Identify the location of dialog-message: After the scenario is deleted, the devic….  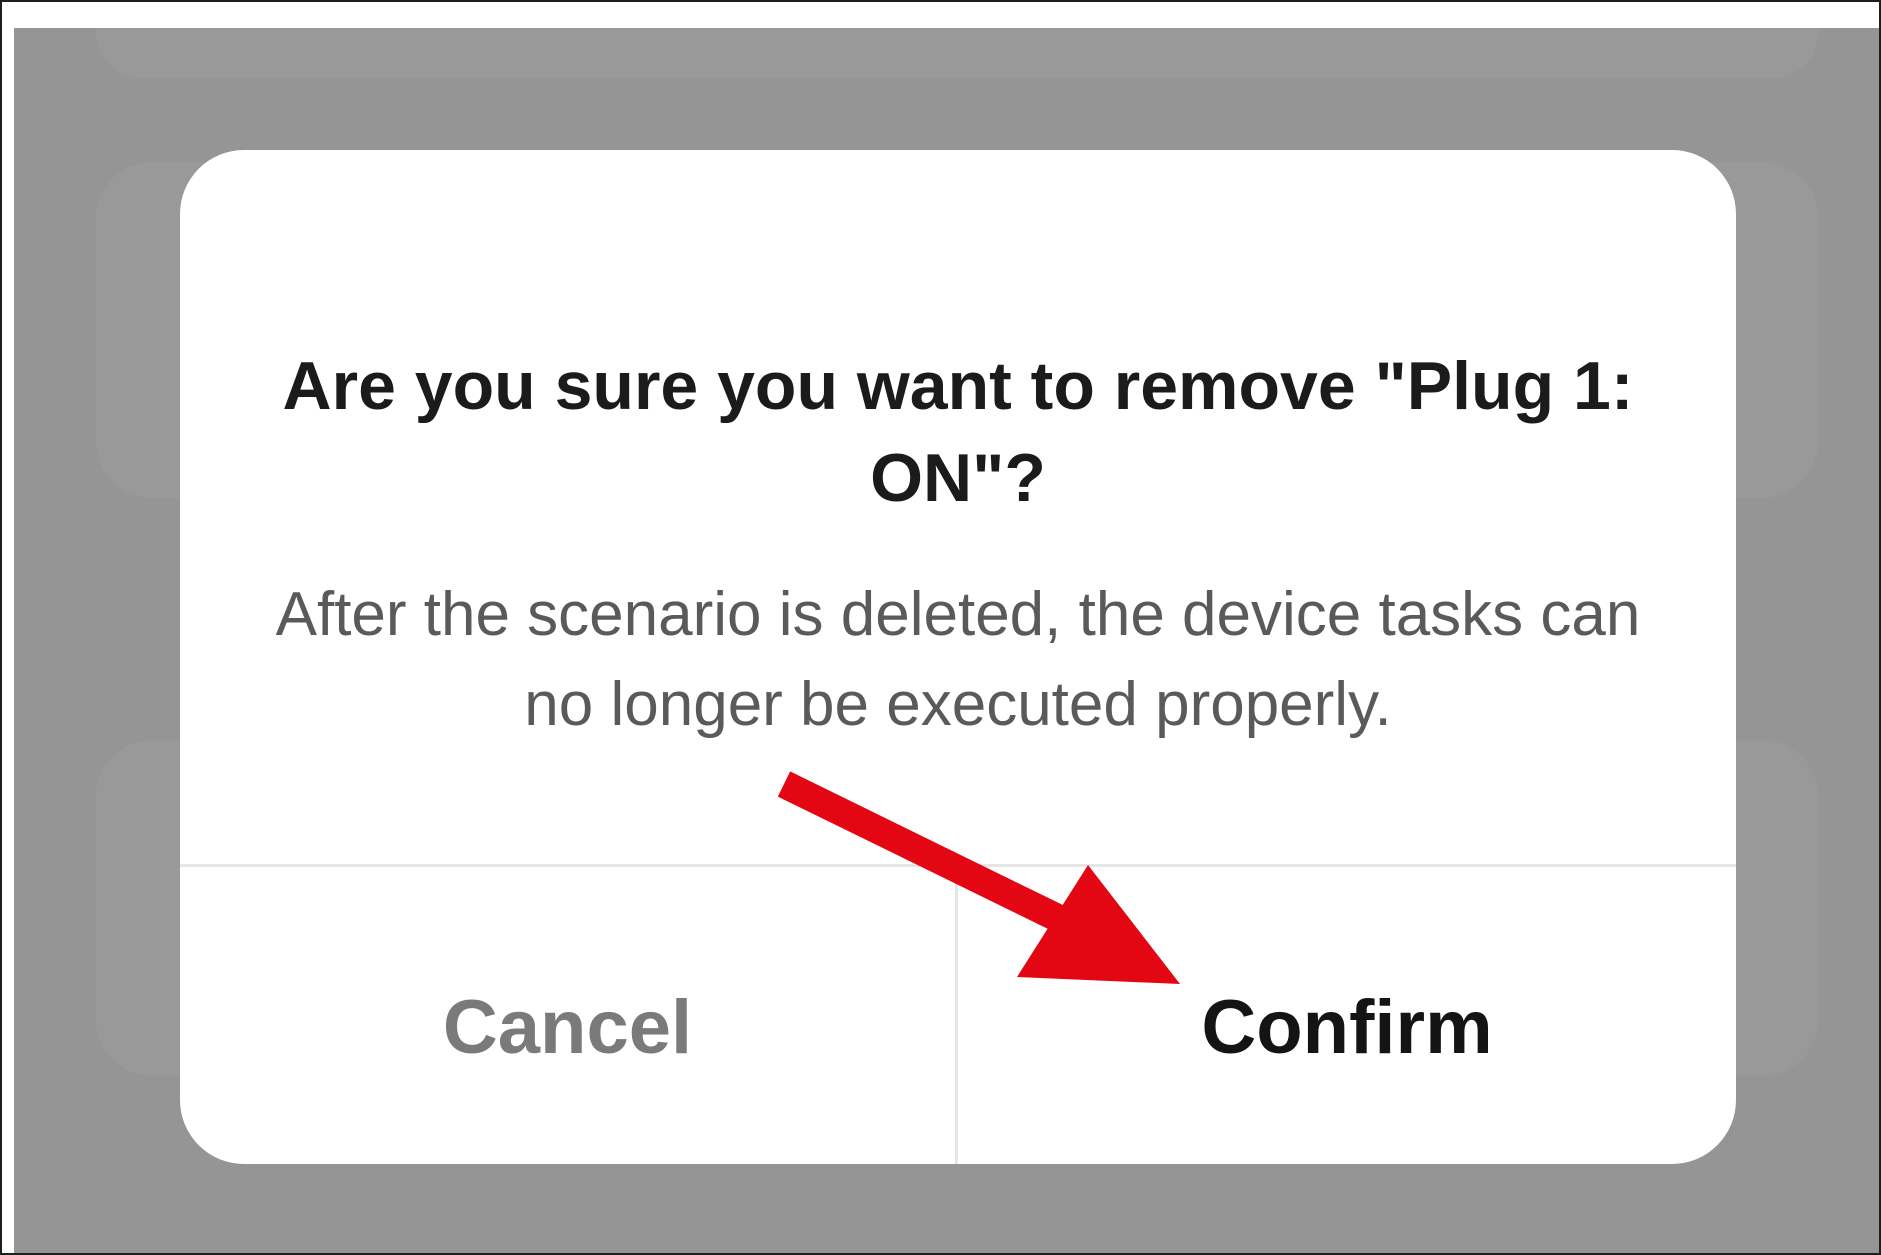
(958, 659).